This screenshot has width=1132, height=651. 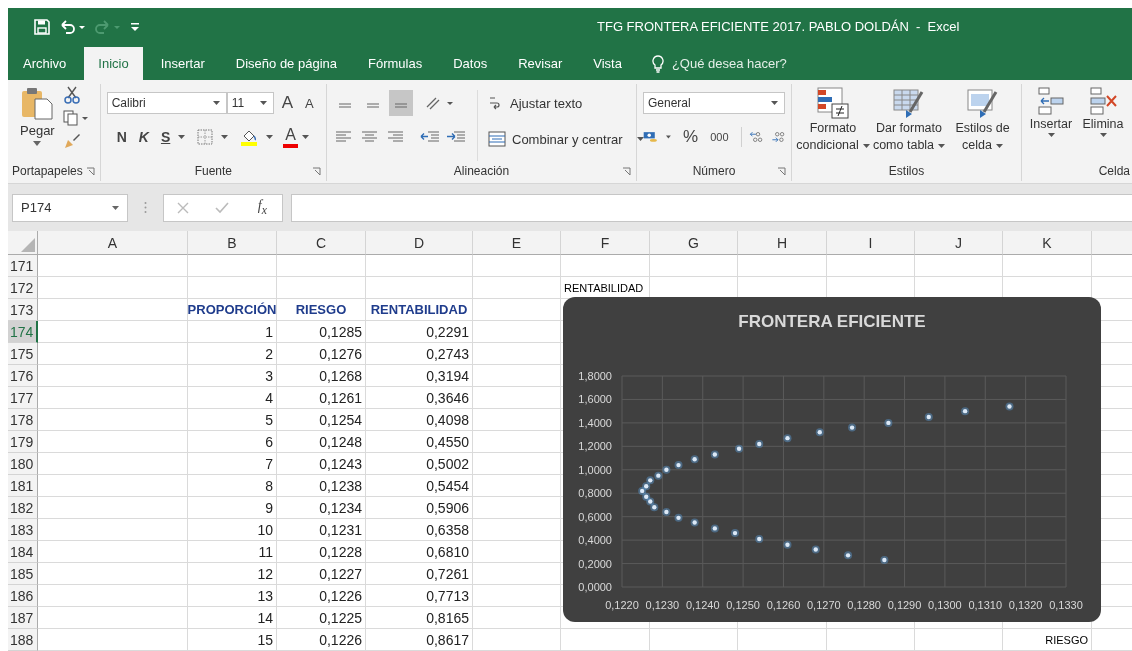 I want to click on group-label: Fuente, so click(x=213, y=171).